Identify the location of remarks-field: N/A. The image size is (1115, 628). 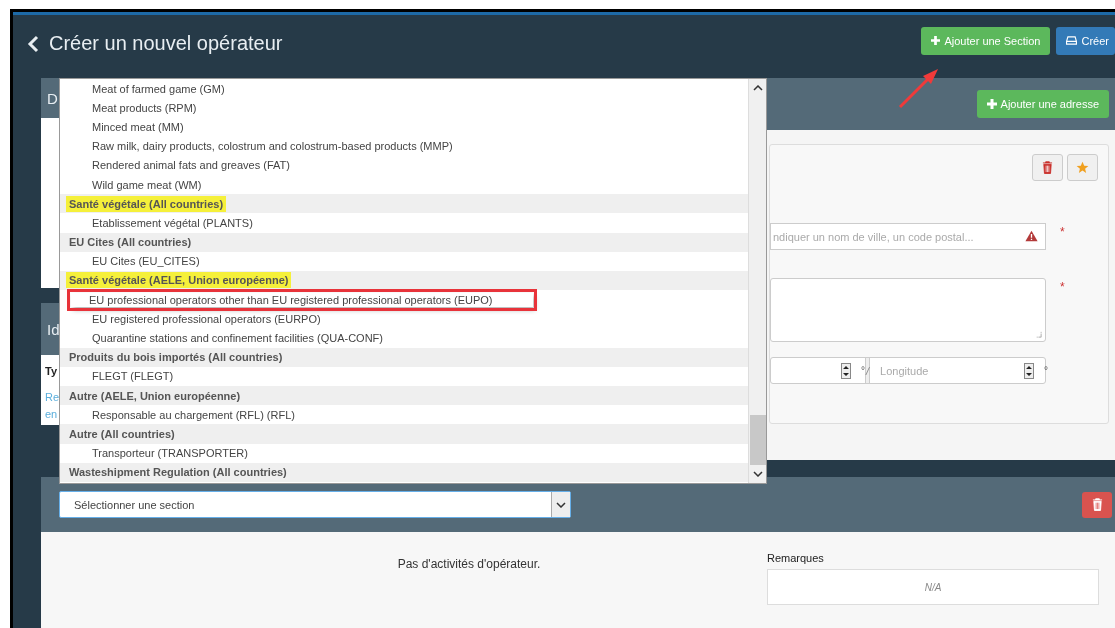
(933, 587).